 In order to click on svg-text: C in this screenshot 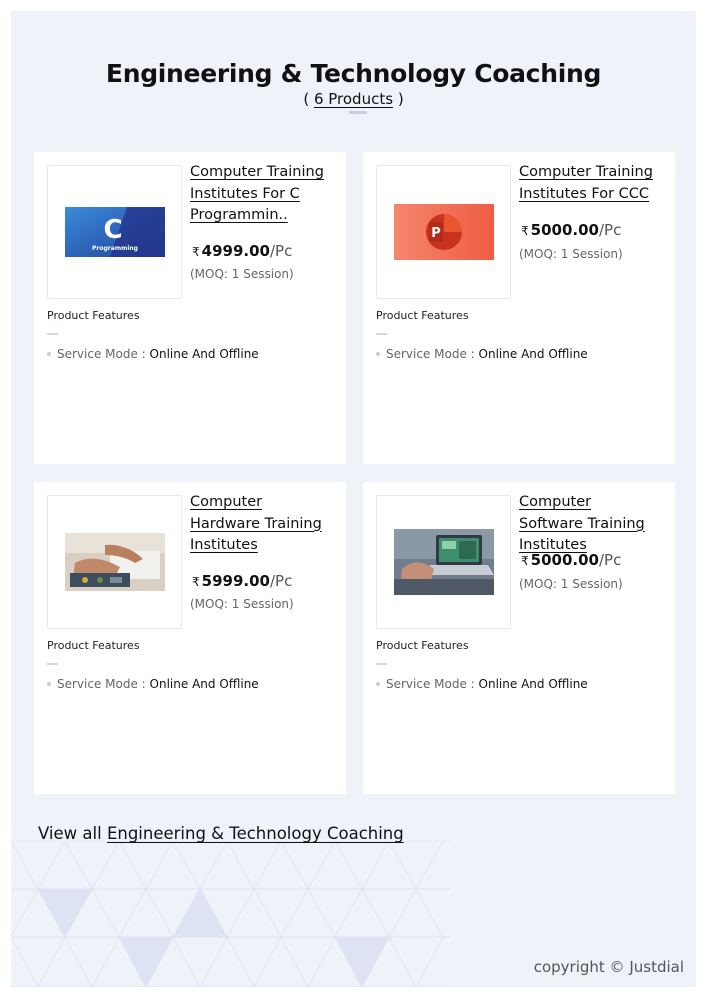, I will do `click(112, 230)`.